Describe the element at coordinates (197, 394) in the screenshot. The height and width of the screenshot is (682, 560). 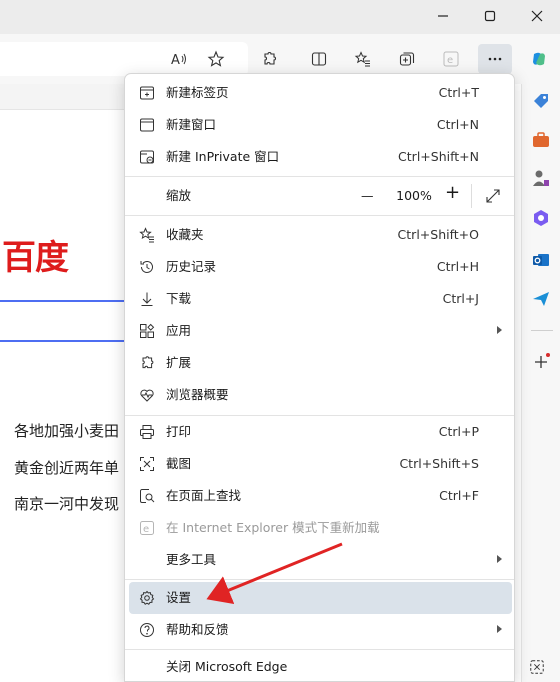
I see `menu-item-label: 浏览器概要` at that location.